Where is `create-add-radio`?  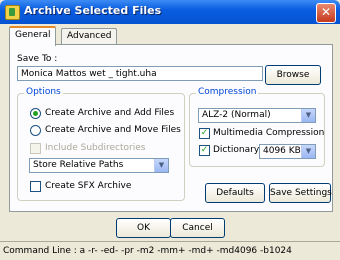 create-add-radio is located at coordinates (35, 113).